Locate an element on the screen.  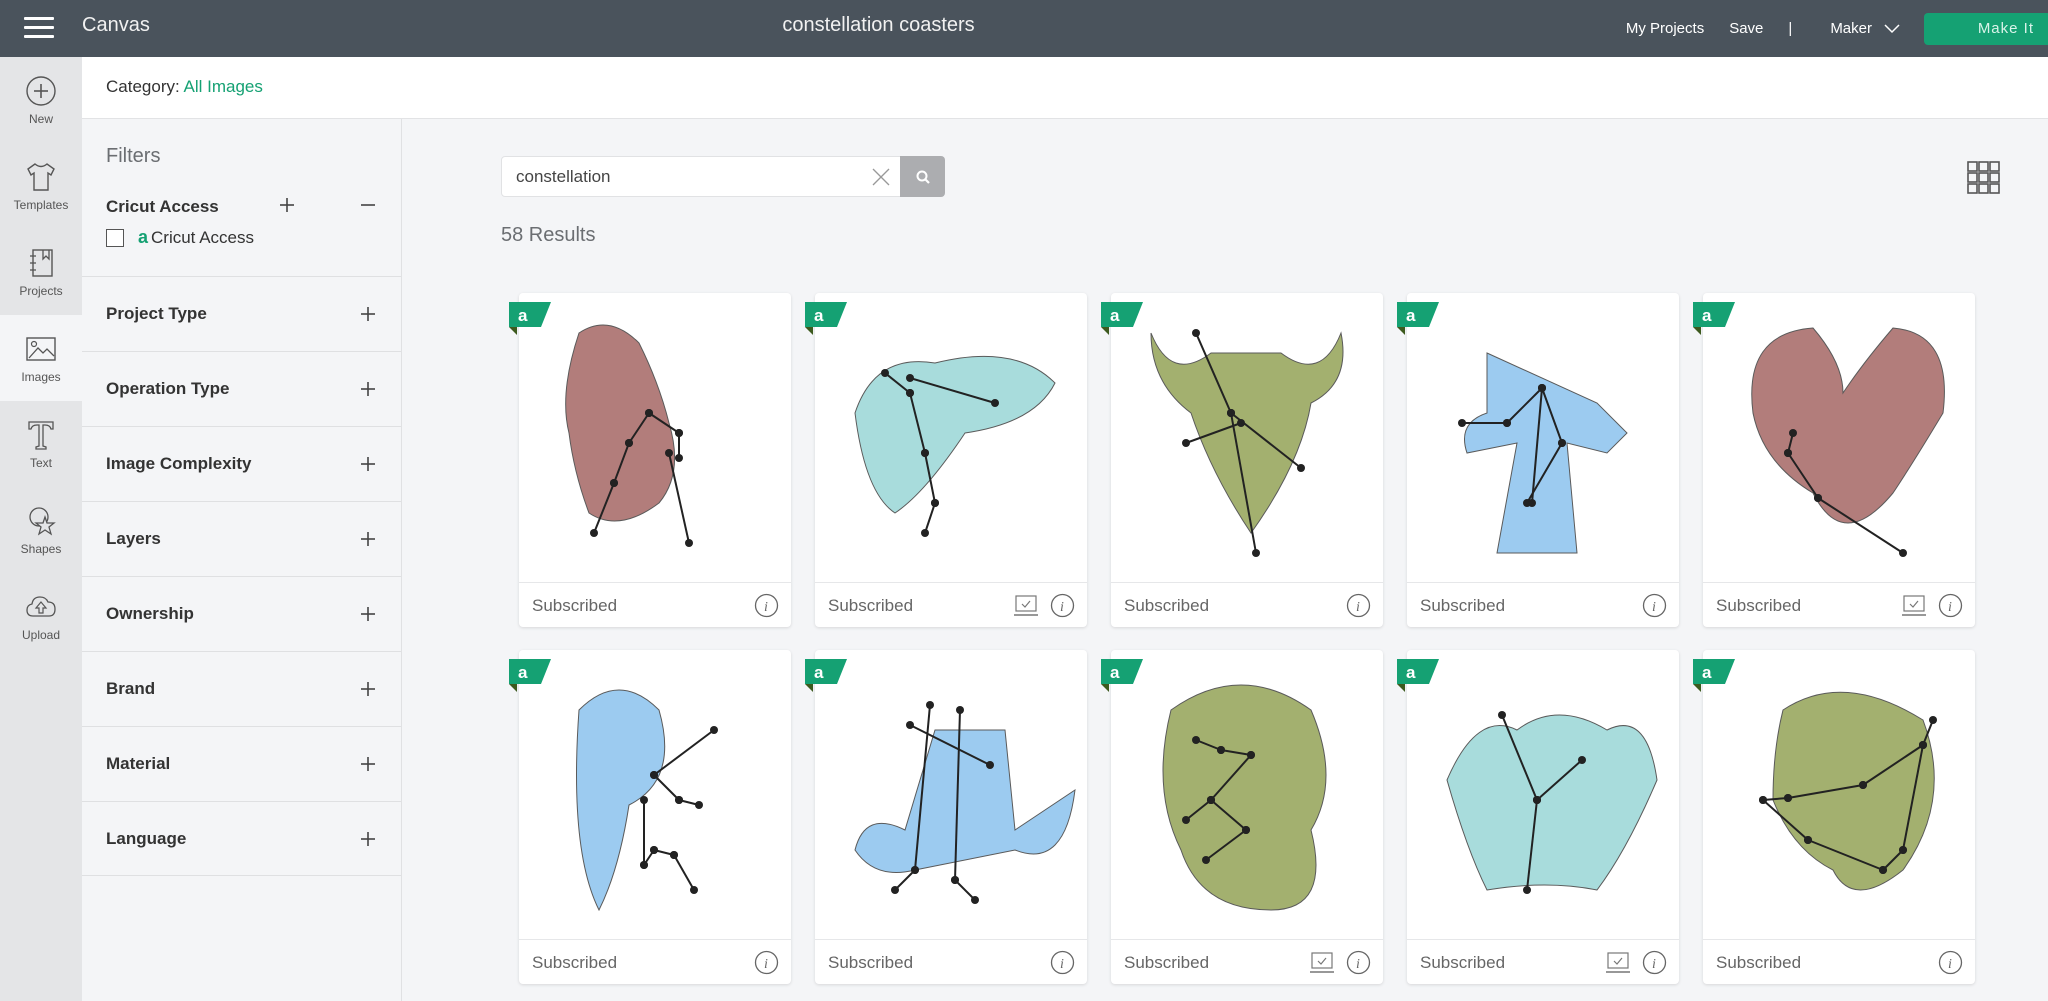
filter-section-label: Ownership is located at coordinates (150, 613).